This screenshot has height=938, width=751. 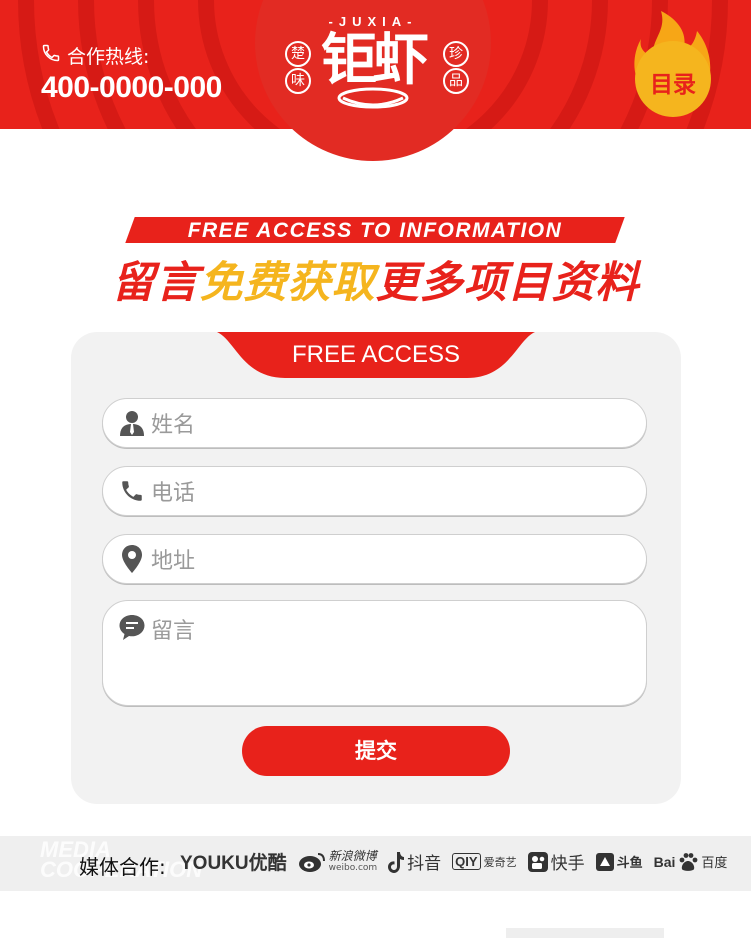 I want to click on logo-text: 钜虾, so click(x=375, y=60).